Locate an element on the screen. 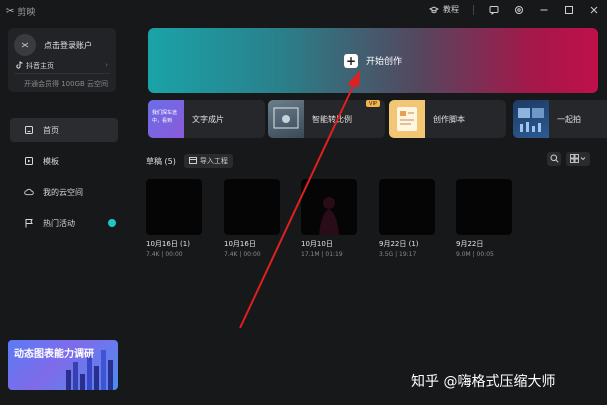 This screenshot has width=607, height=405. promo-banner: 动态图表能力调研 is located at coordinates (63, 365).